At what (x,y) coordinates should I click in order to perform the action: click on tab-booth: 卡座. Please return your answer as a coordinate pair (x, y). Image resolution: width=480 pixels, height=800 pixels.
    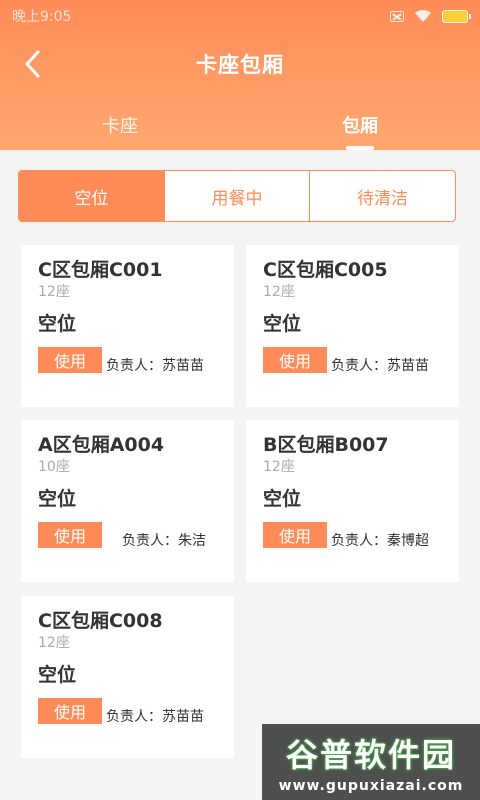
    Looking at the image, I should click on (120, 125).